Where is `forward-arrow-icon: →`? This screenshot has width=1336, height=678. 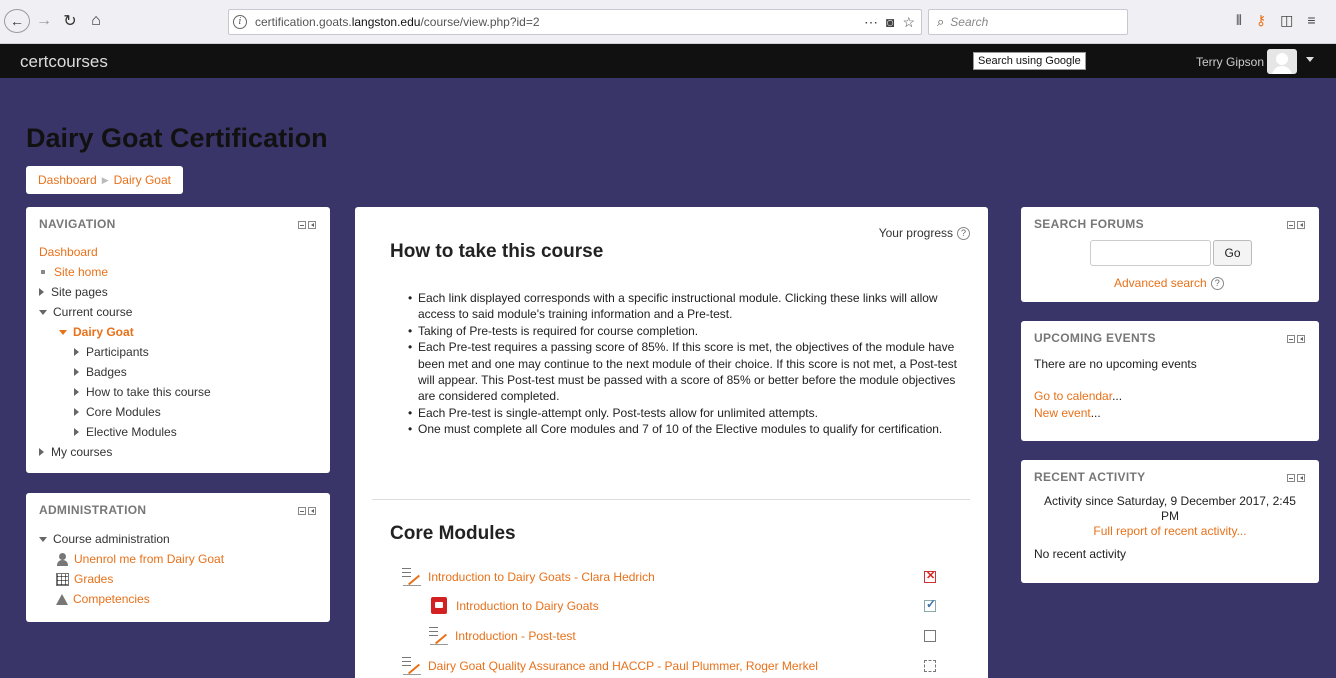
forward-arrow-icon: → is located at coordinates (44, 21).